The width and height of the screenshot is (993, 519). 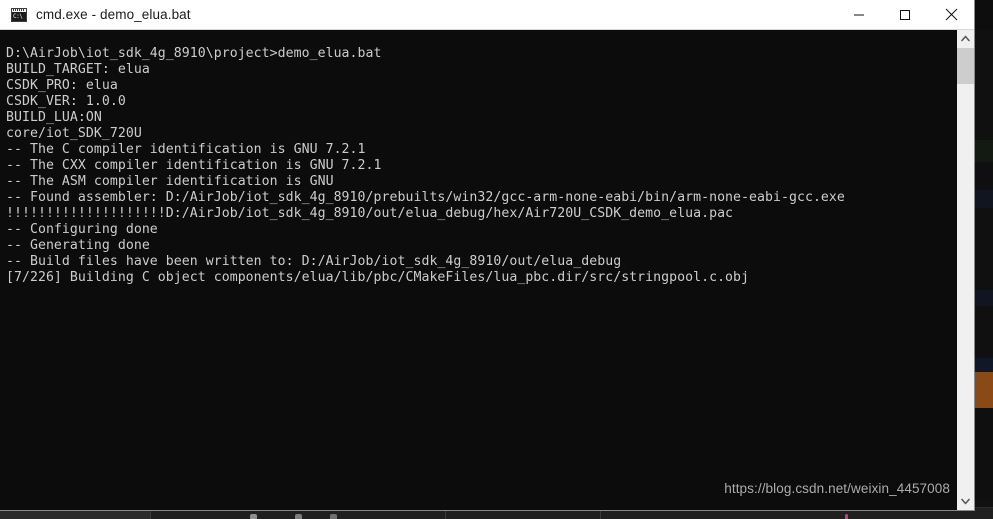 What do you see at coordinates (82, 229) in the screenshot?
I see `console-line: -- Configuring done` at bounding box center [82, 229].